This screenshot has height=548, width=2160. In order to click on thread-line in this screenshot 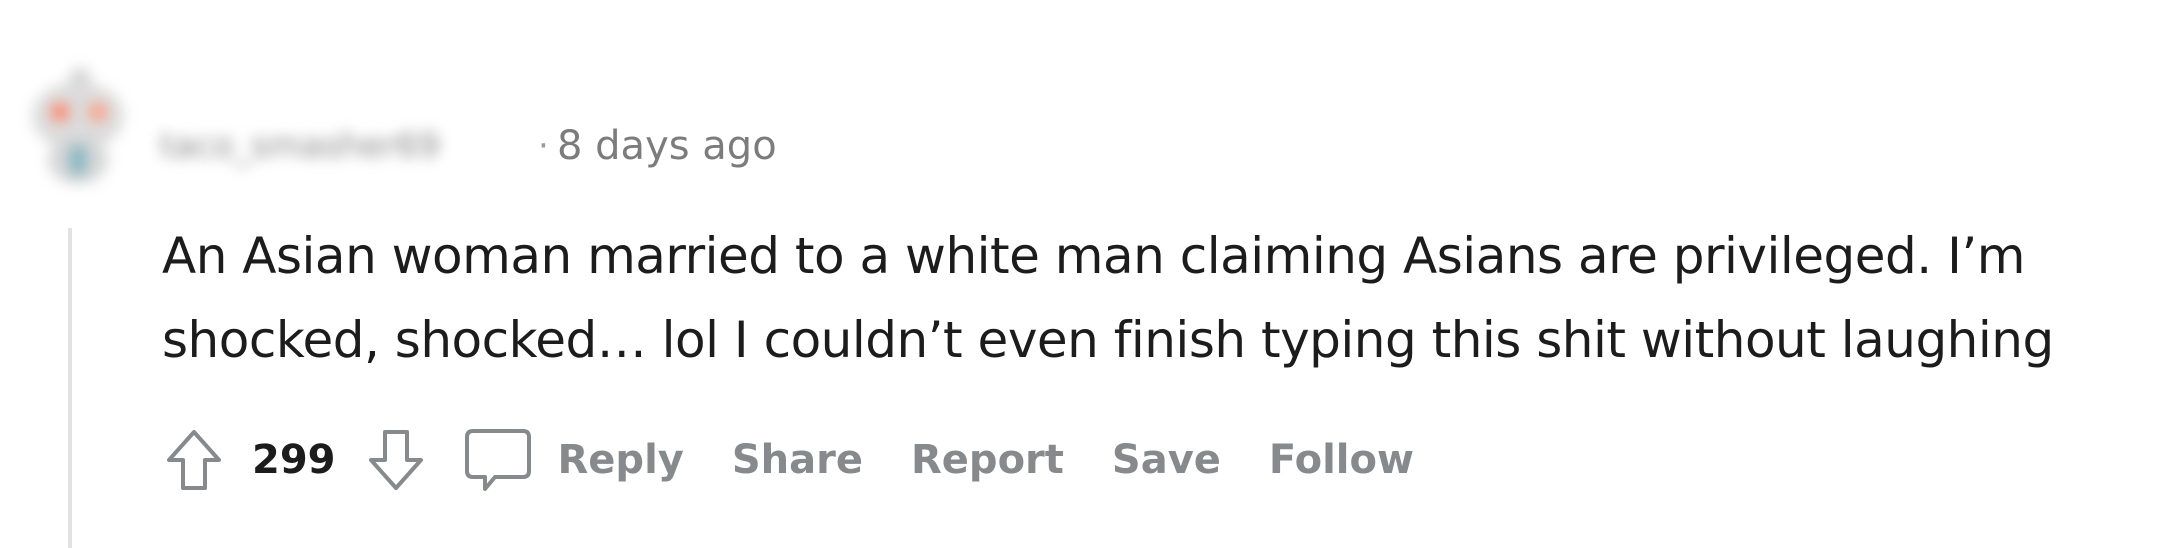, I will do `click(70, 388)`.